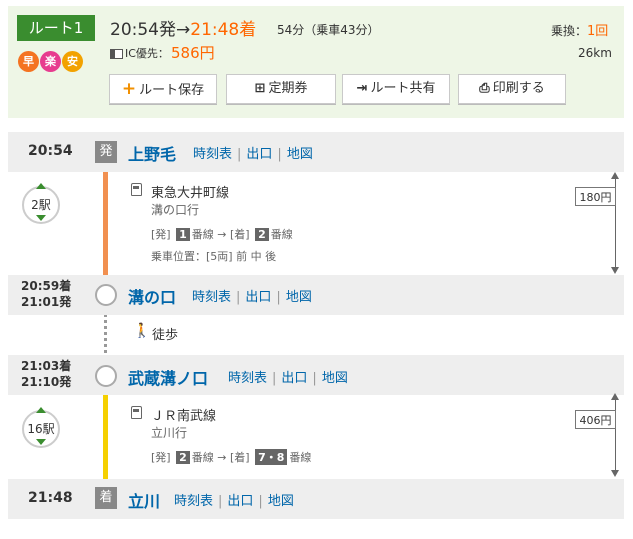 The height and width of the screenshot is (539, 633). I want to click on depart-tag: 発, so click(106, 152).